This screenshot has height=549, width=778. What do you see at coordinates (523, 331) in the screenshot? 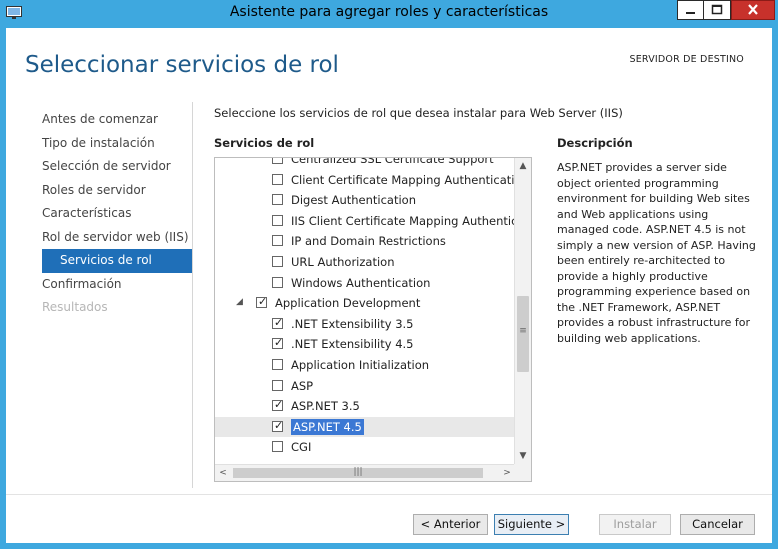
I see `grip-icon: ≡` at bounding box center [523, 331].